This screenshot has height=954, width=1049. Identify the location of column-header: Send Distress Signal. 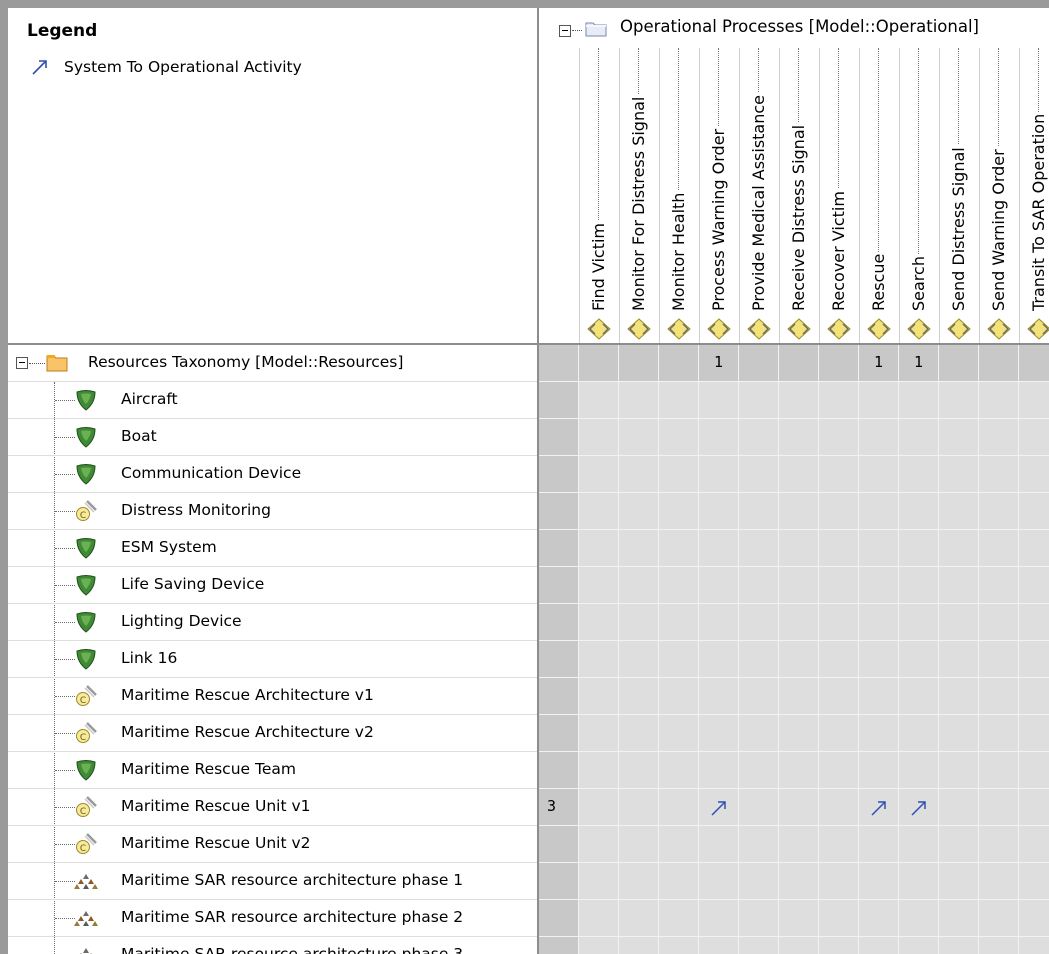
(959, 195).